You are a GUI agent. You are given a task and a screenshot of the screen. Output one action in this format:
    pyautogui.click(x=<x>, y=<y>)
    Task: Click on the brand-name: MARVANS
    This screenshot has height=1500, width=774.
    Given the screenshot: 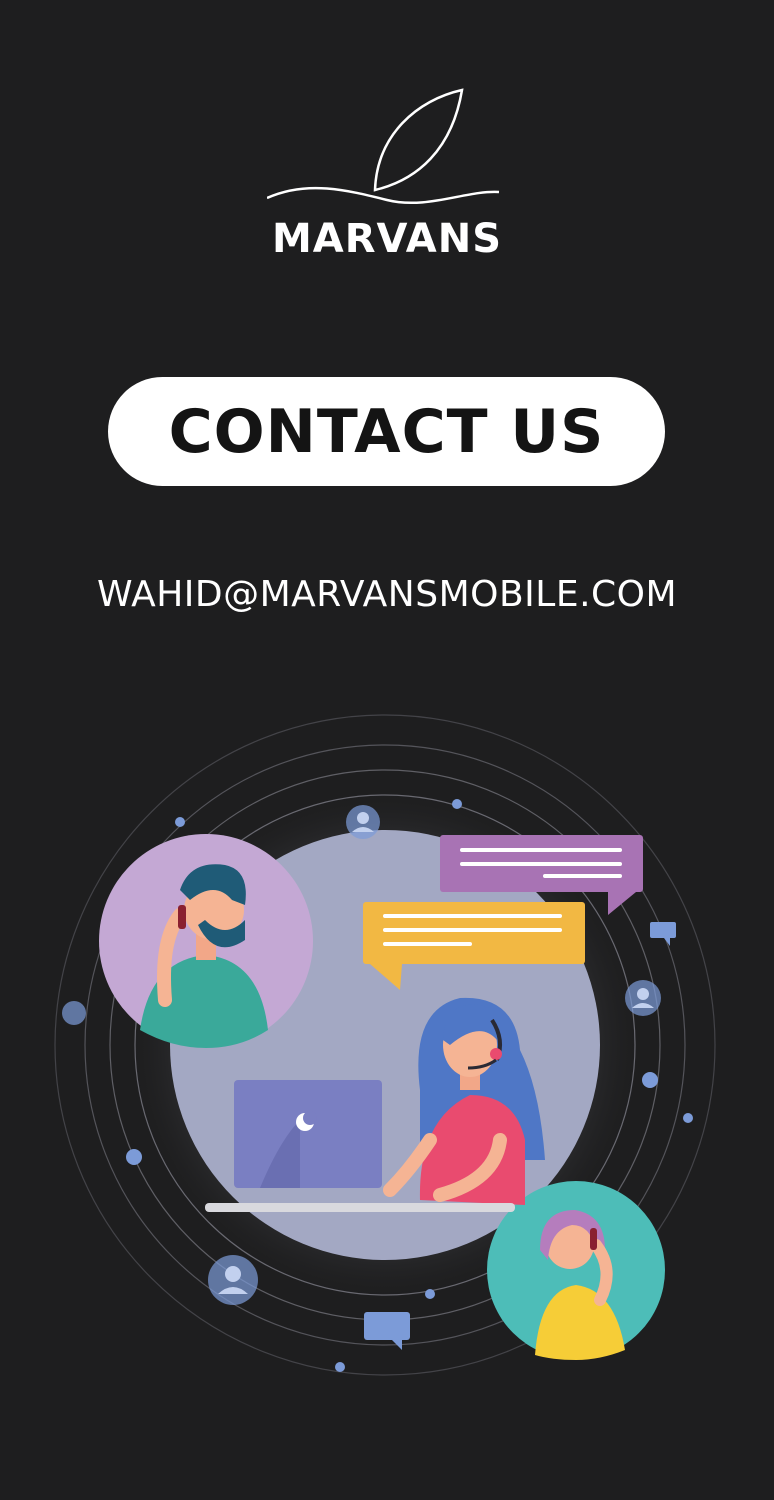 What is the action you would take?
    pyautogui.click(x=387, y=239)
    